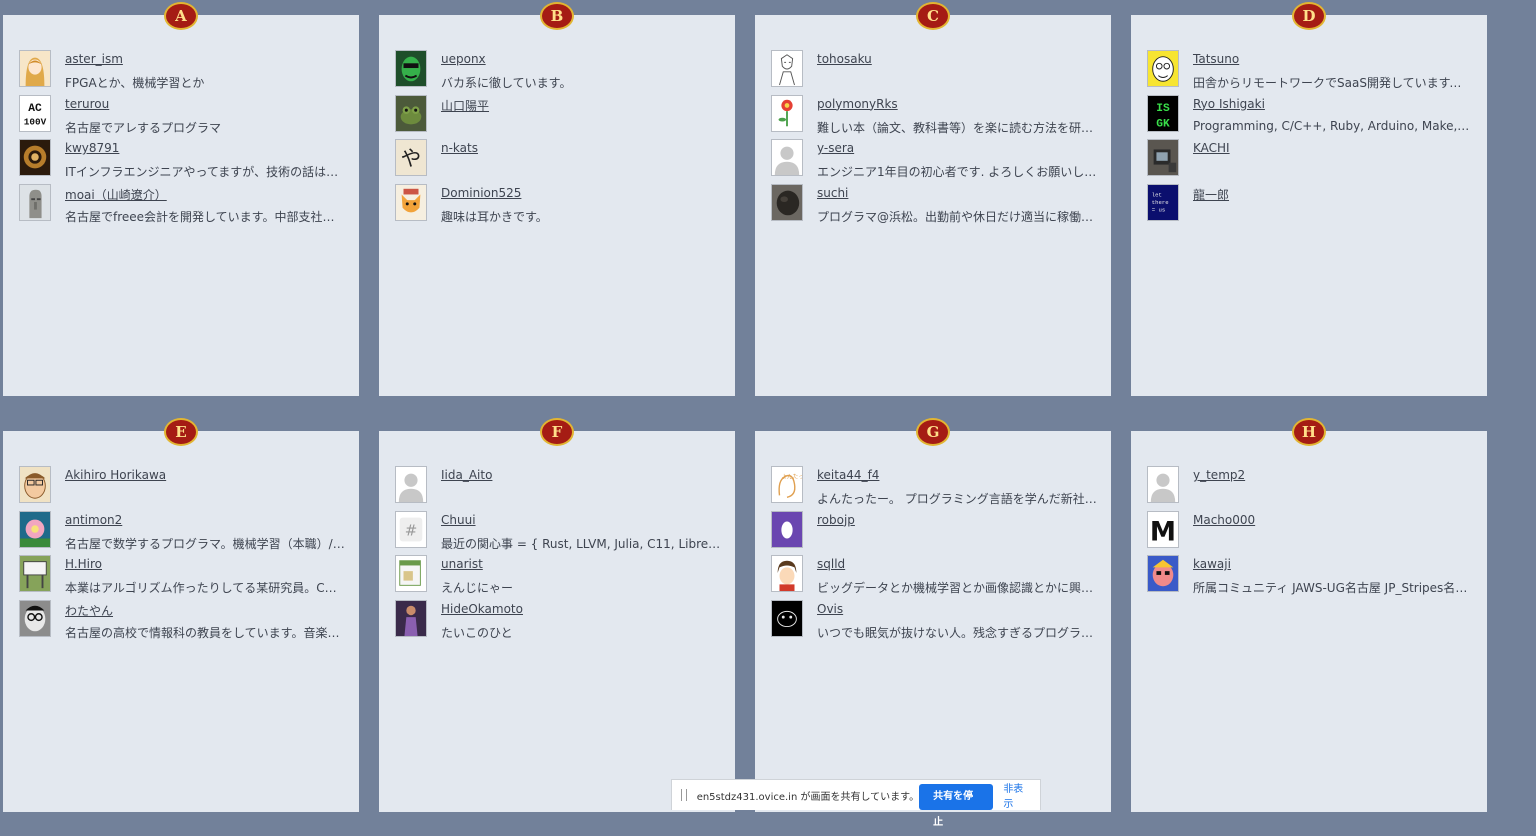  Describe the element at coordinates (1219, 475) in the screenshot. I see `member-name-link: y_temp2` at that location.